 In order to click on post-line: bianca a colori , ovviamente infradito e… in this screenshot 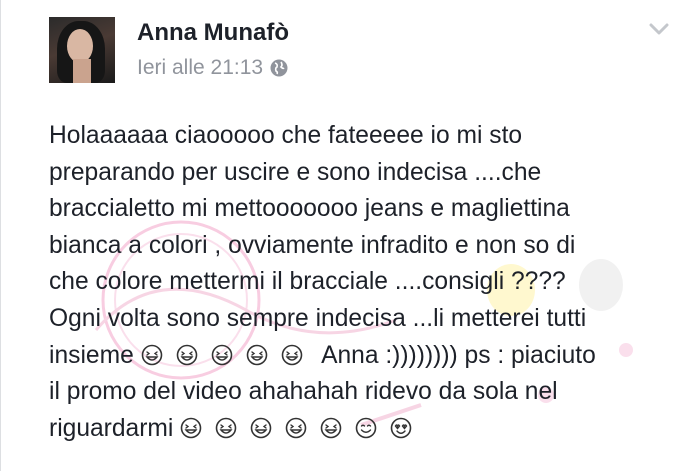, I will do `click(312, 245)`.